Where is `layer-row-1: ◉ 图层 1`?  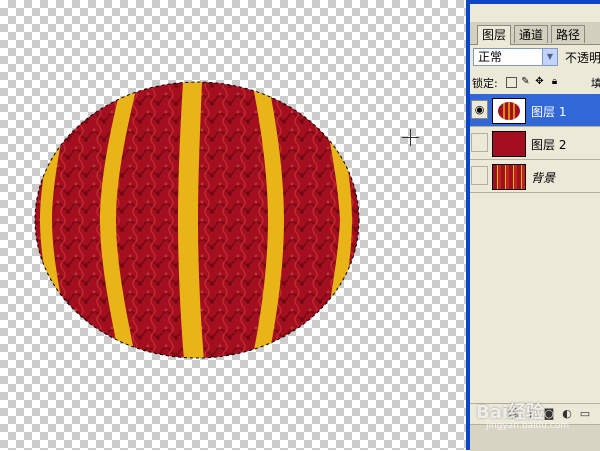 layer-row-1: ◉ 图层 1 is located at coordinates (535, 110).